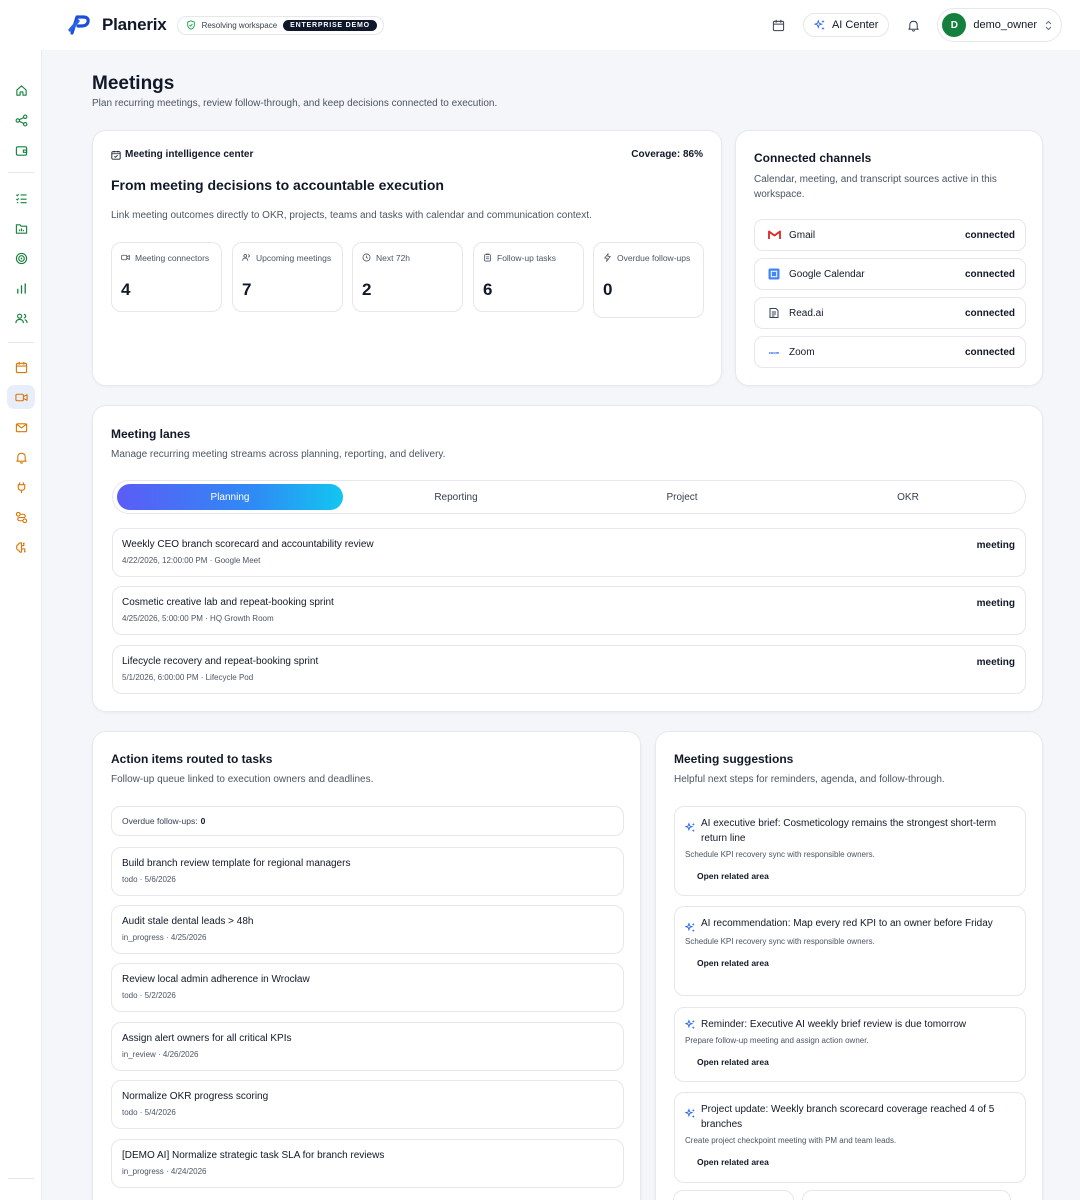 The image size is (1080, 1200). I want to click on sidebar-item-workflows, so click(21, 517).